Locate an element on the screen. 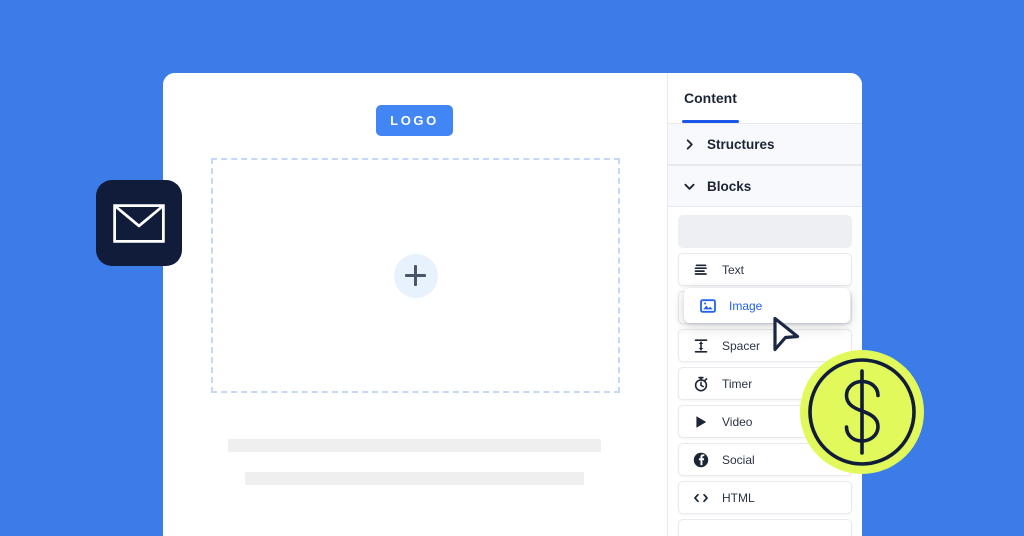 Image resolution: width=1024 pixels, height=536 pixels. vertical-arrows-icon is located at coordinates (701, 346).